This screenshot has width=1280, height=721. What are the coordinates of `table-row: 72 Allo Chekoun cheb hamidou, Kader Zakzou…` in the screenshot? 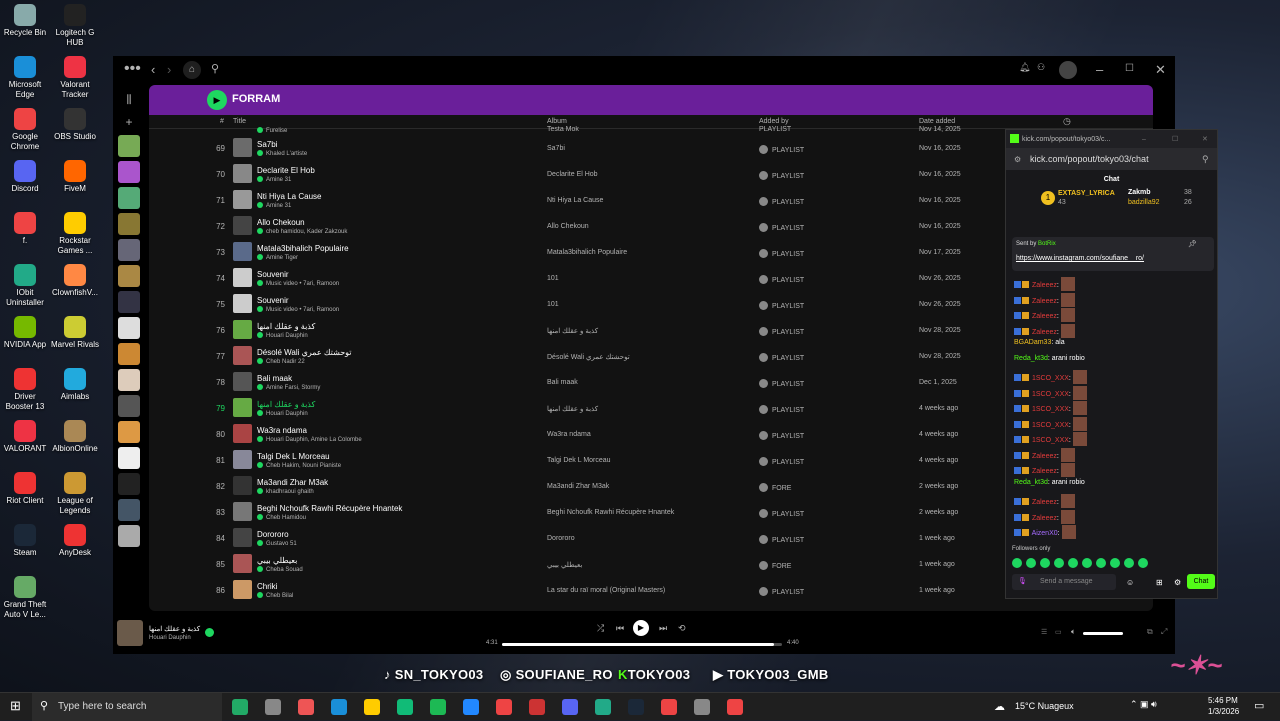 It's located at (651, 226).